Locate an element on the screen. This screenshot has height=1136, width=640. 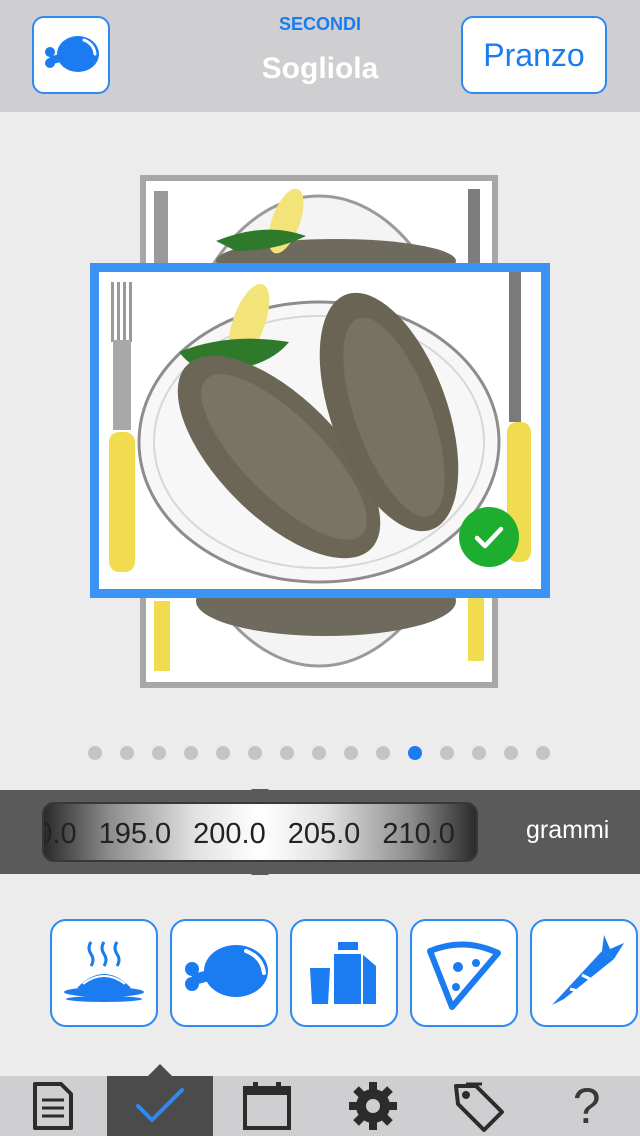
header: SECONDI Sogliola Pranzo is located at coordinates (320, 56).